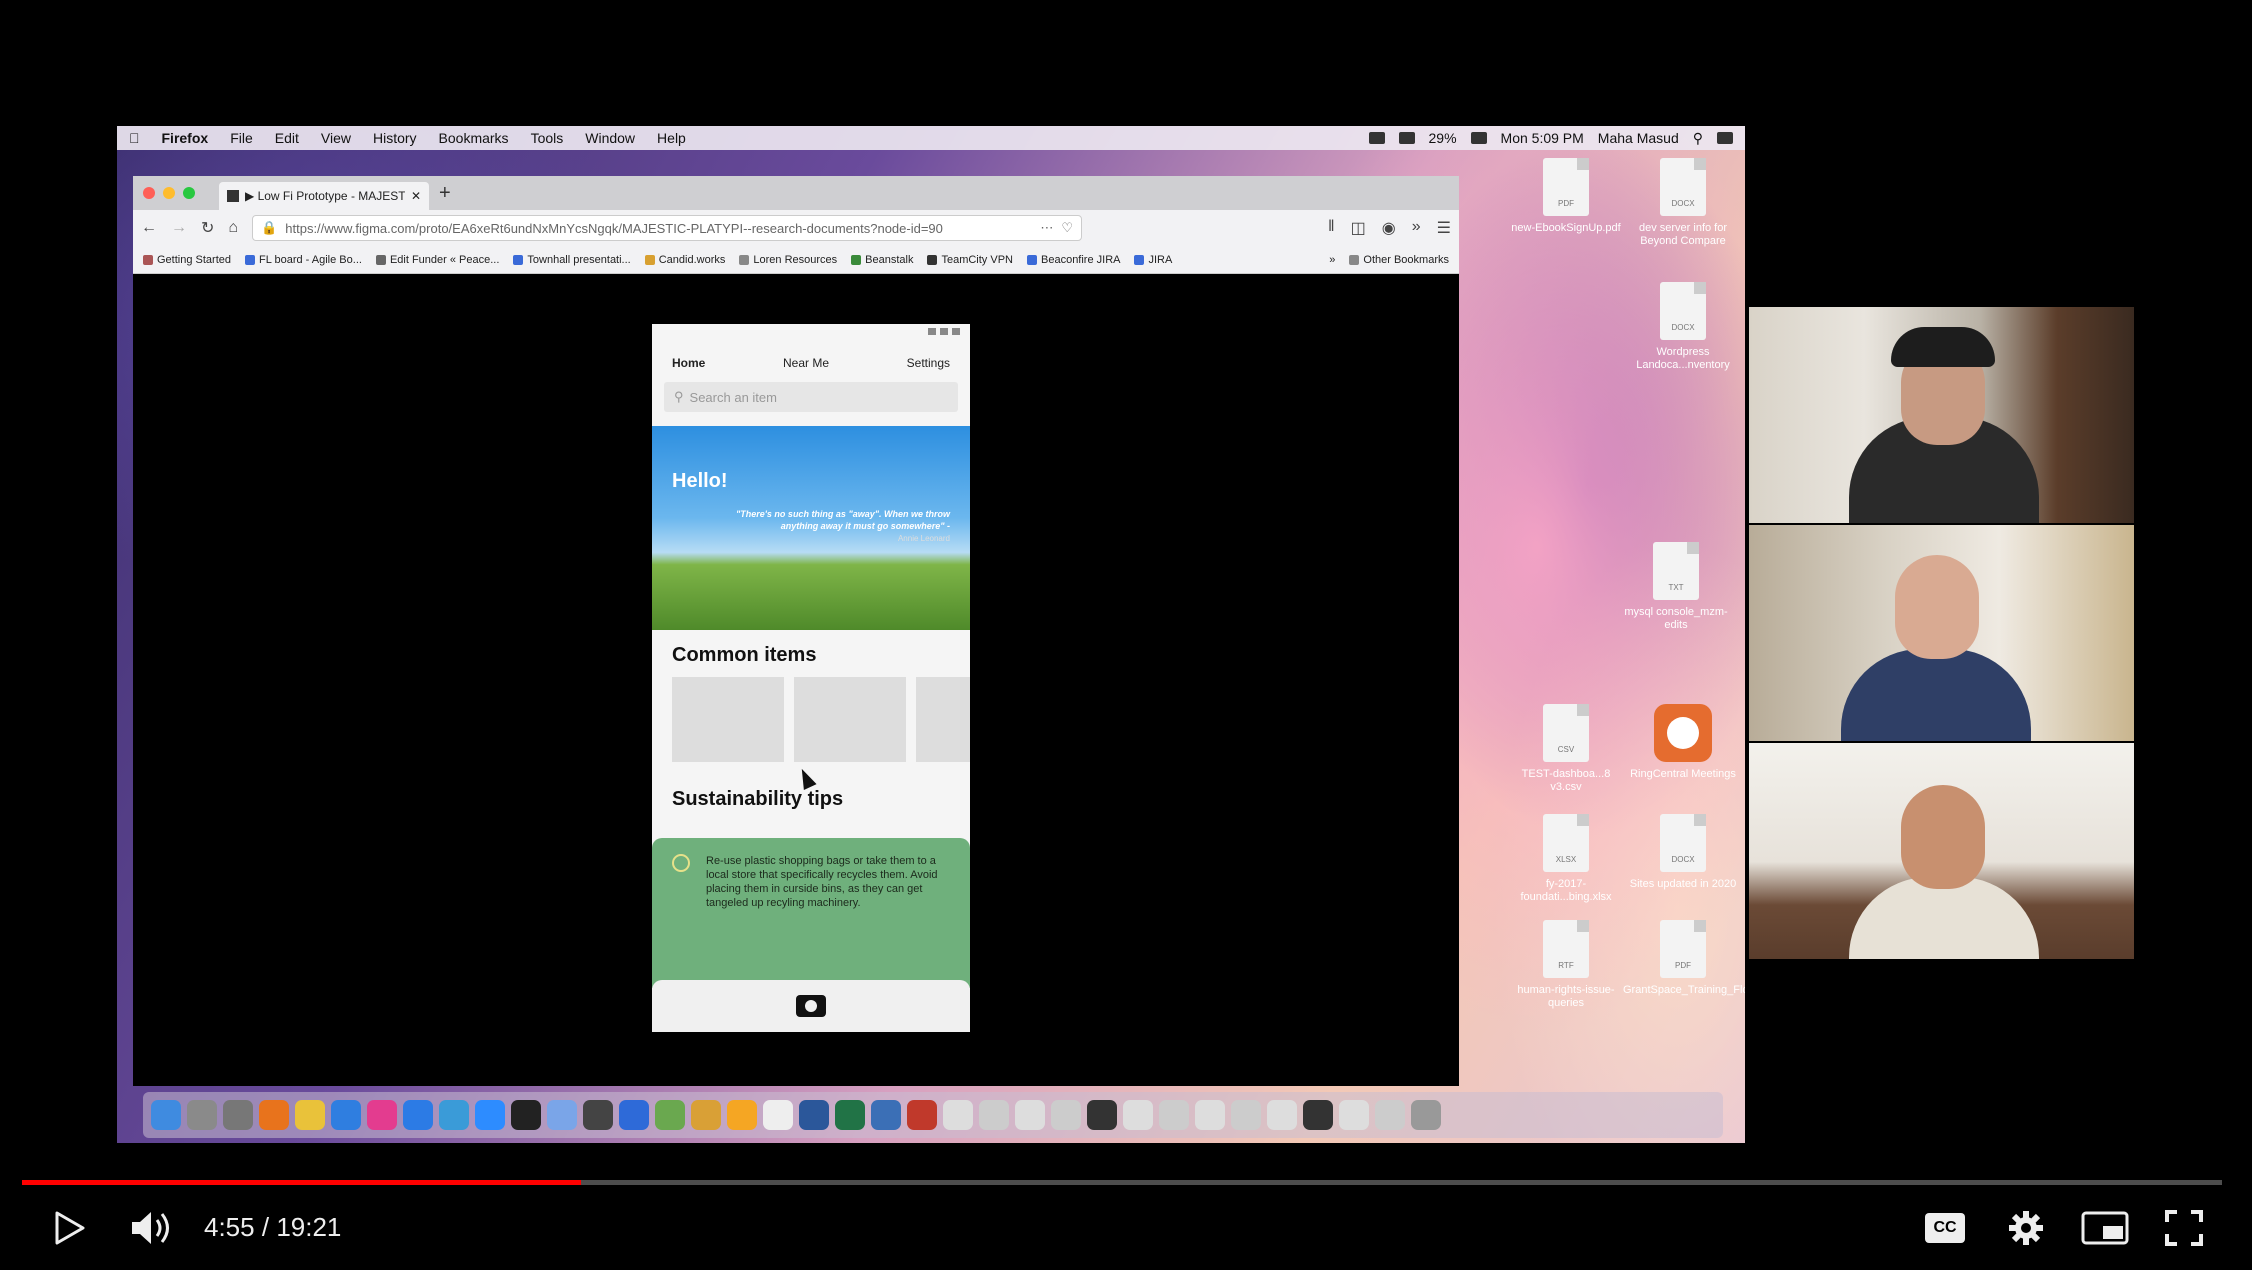 The width and height of the screenshot is (2252, 1270). I want to click on word-icon, so click(814, 1115).